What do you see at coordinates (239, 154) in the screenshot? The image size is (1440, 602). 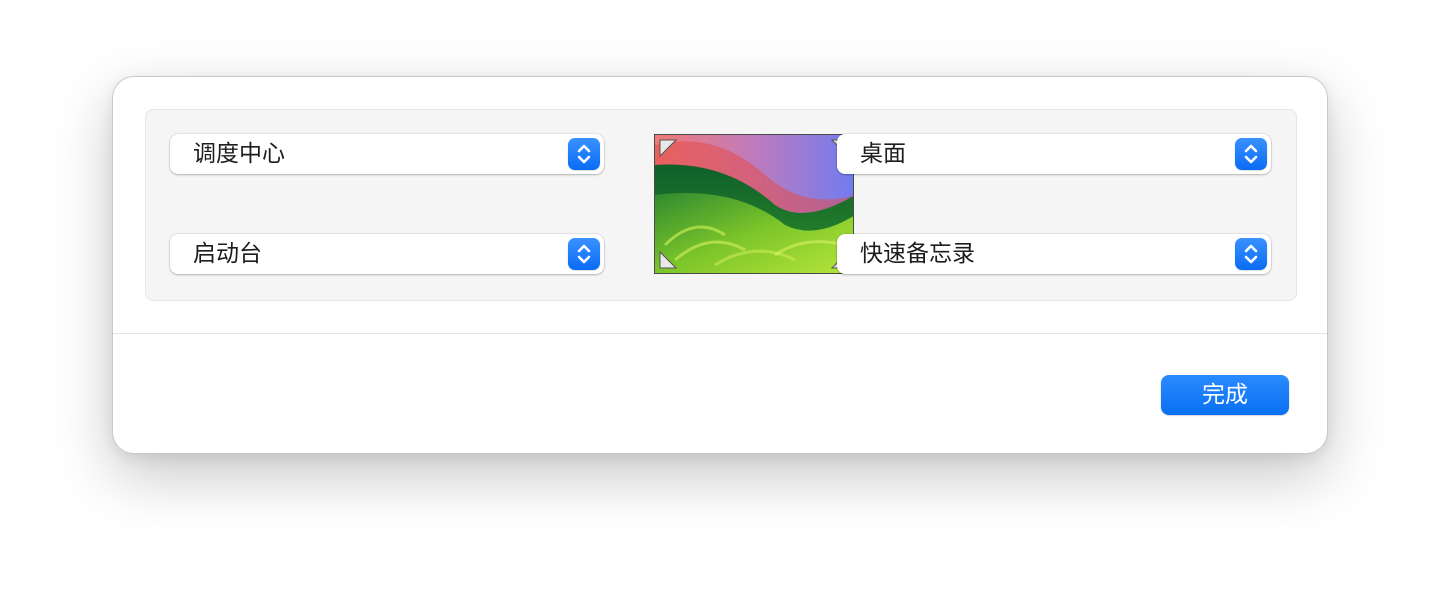 I see `top-left-corner-value: 调度中心` at bounding box center [239, 154].